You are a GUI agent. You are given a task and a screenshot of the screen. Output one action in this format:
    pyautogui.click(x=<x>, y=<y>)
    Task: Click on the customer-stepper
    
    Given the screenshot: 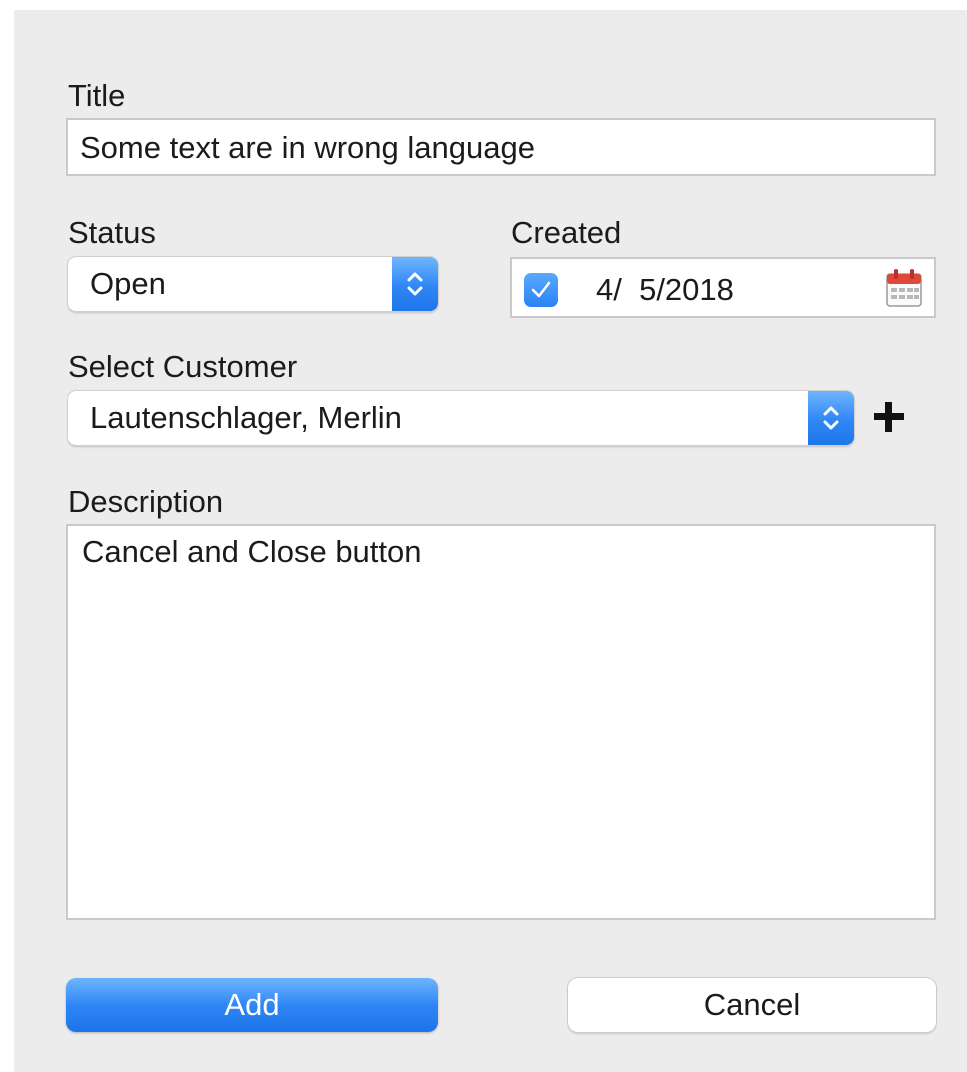 What is the action you would take?
    pyautogui.click(x=831, y=418)
    